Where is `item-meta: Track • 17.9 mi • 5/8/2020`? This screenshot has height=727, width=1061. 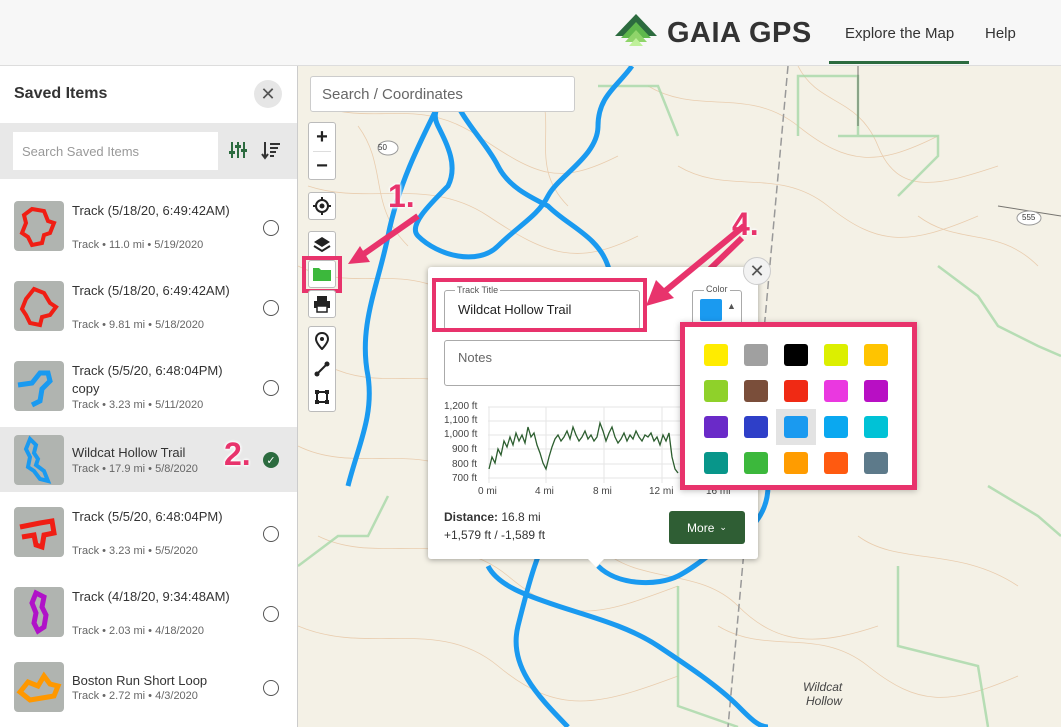
item-meta: Track • 17.9 mi • 5/8/2020 is located at coordinates (135, 469).